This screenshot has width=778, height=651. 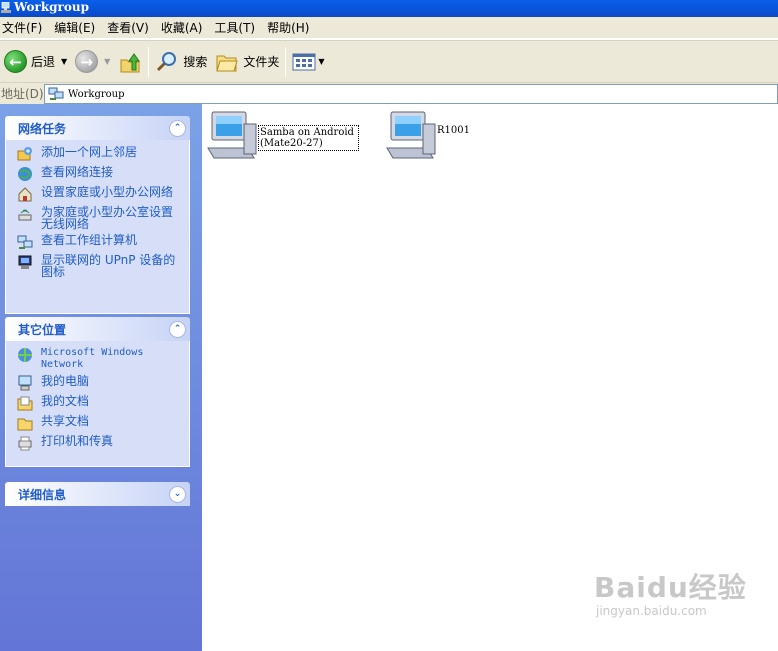 I want to click on back-arrow-icon: ←, so click(x=15, y=61).